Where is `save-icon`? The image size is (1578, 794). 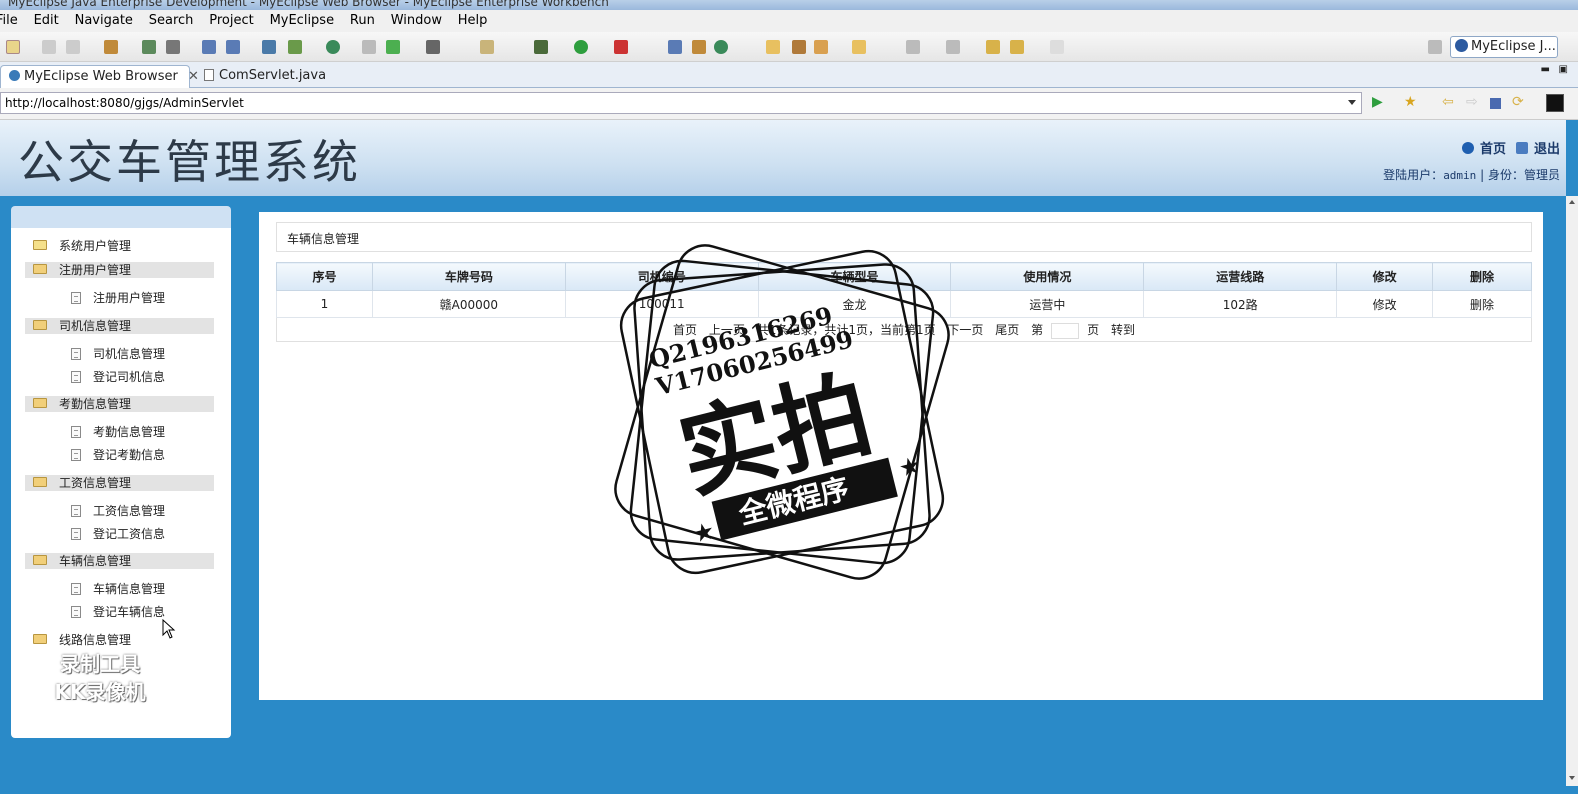 save-icon is located at coordinates (49, 47).